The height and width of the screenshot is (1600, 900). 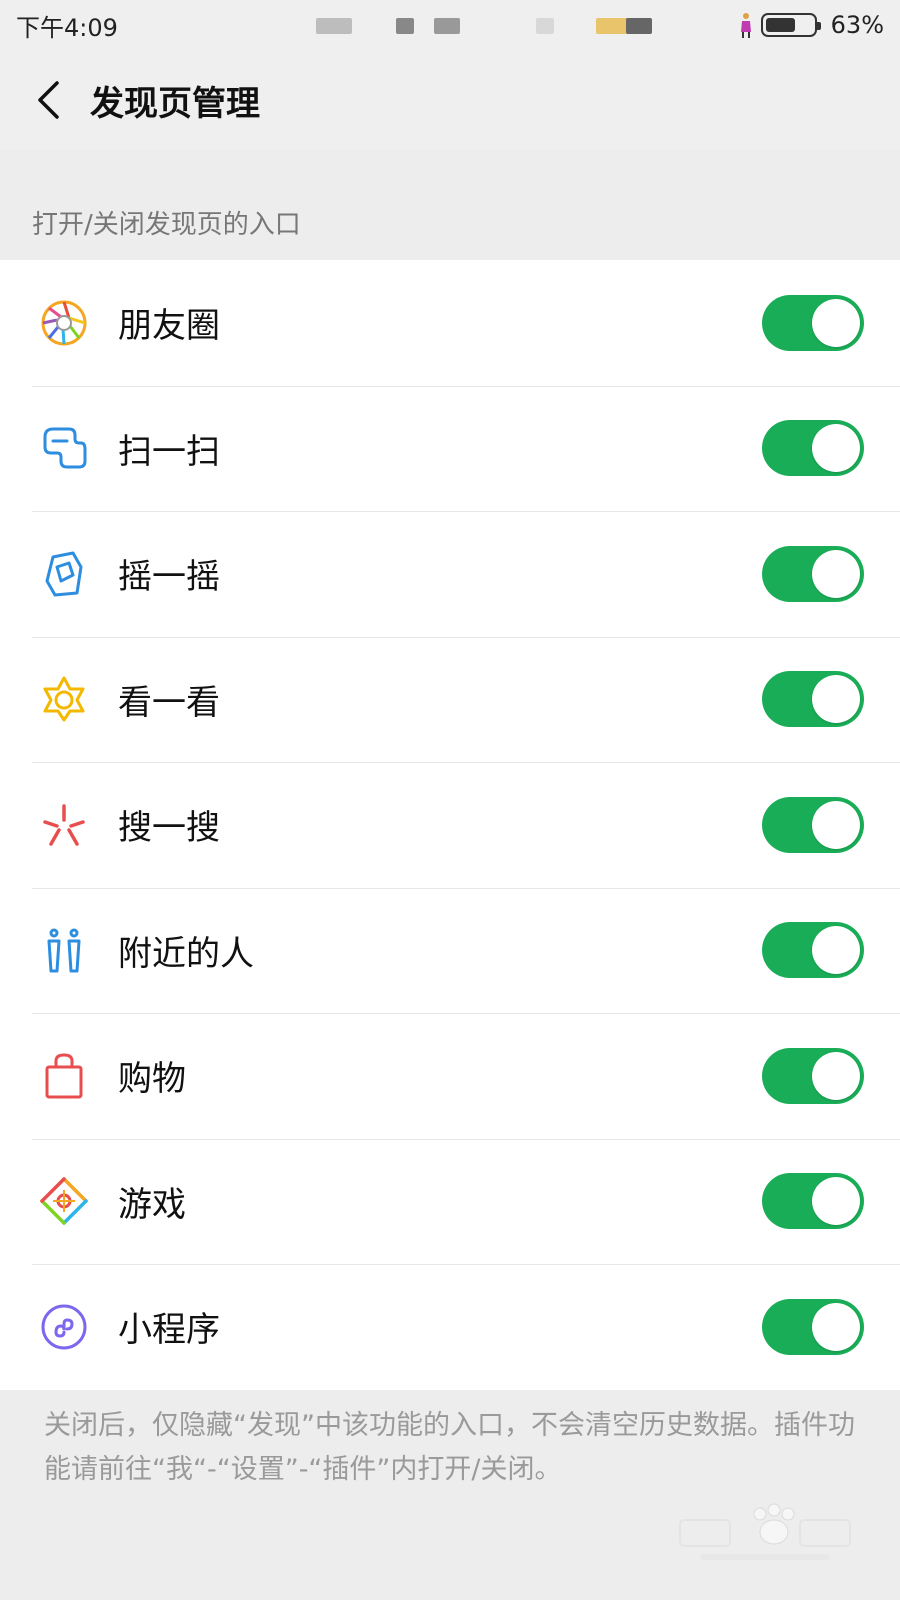 I want to click on toggle-search, so click(x=813, y=824).